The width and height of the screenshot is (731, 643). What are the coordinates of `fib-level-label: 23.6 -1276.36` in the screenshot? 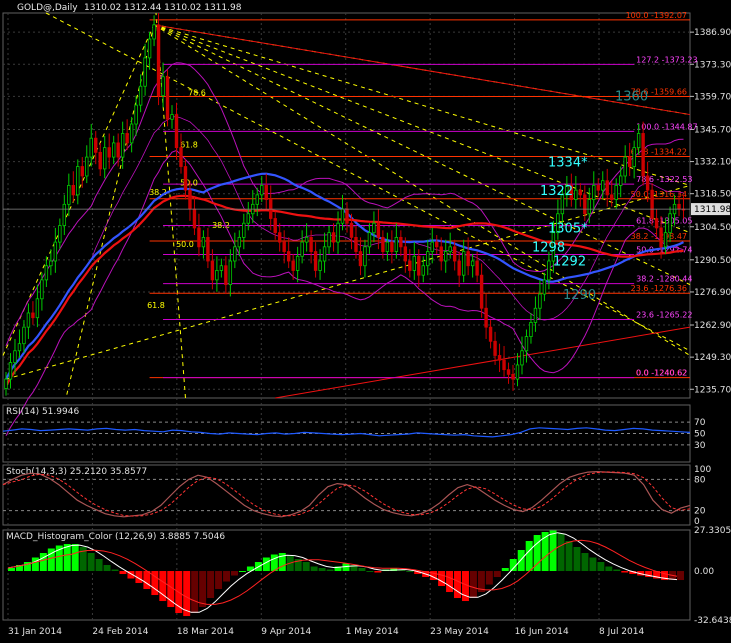 It's located at (659, 288).